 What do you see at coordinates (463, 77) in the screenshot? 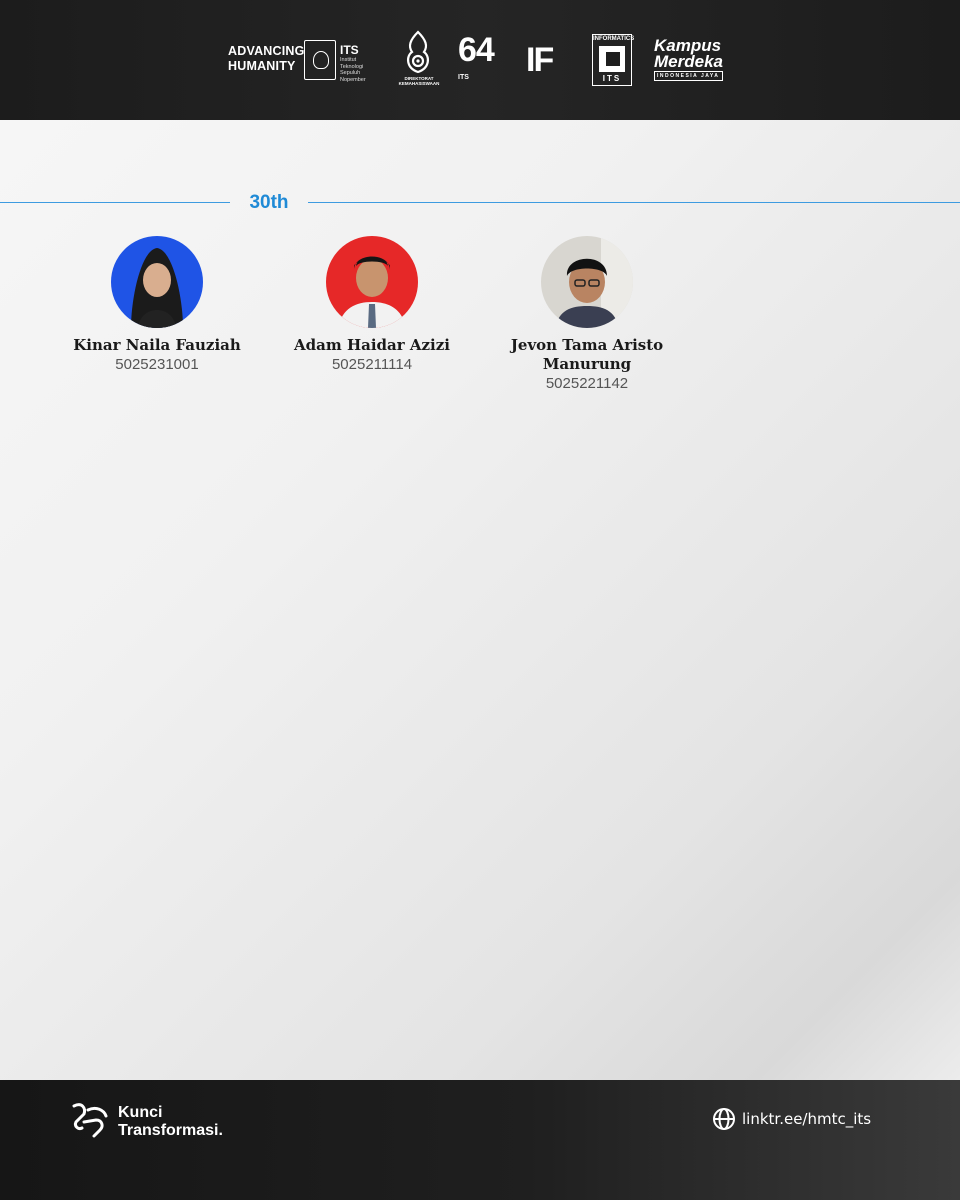
I see `anniversary-subtext: ITS` at bounding box center [463, 77].